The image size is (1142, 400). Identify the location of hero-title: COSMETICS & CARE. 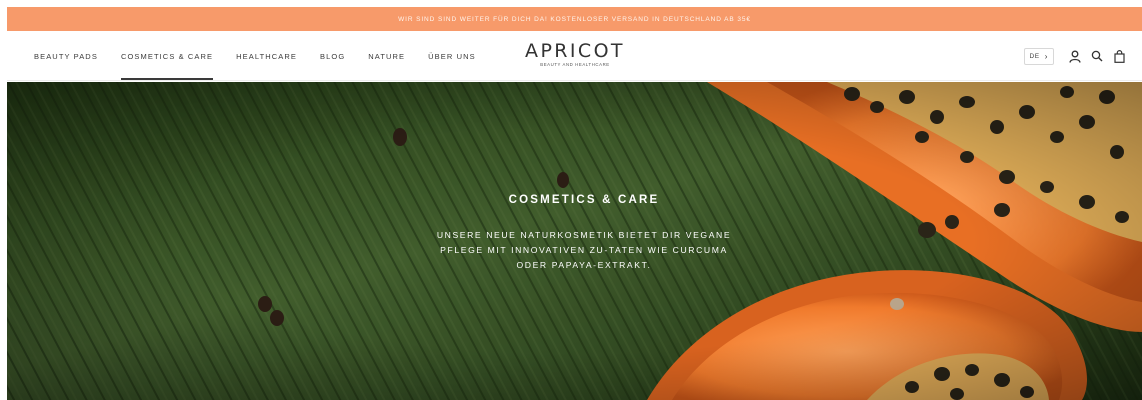
(584, 200).